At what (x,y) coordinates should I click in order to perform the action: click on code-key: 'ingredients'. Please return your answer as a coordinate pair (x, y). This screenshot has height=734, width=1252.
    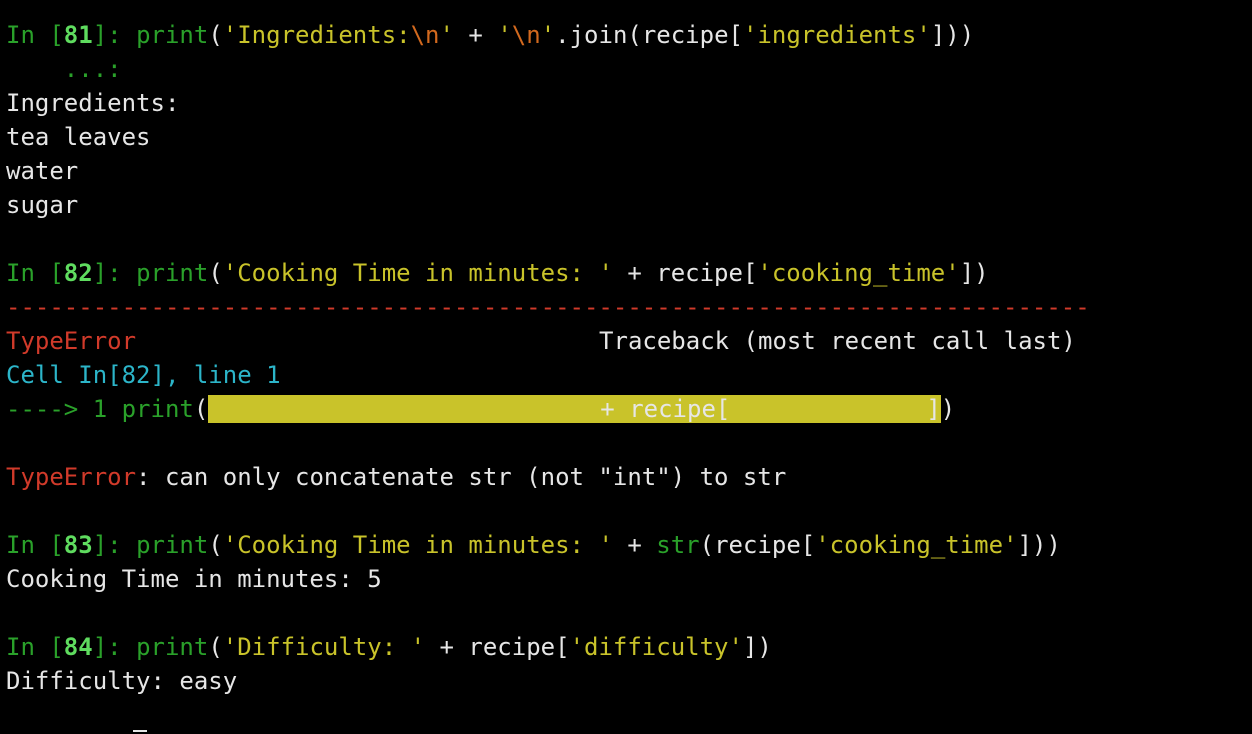
    Looking at the image, I should click on (836, 35).